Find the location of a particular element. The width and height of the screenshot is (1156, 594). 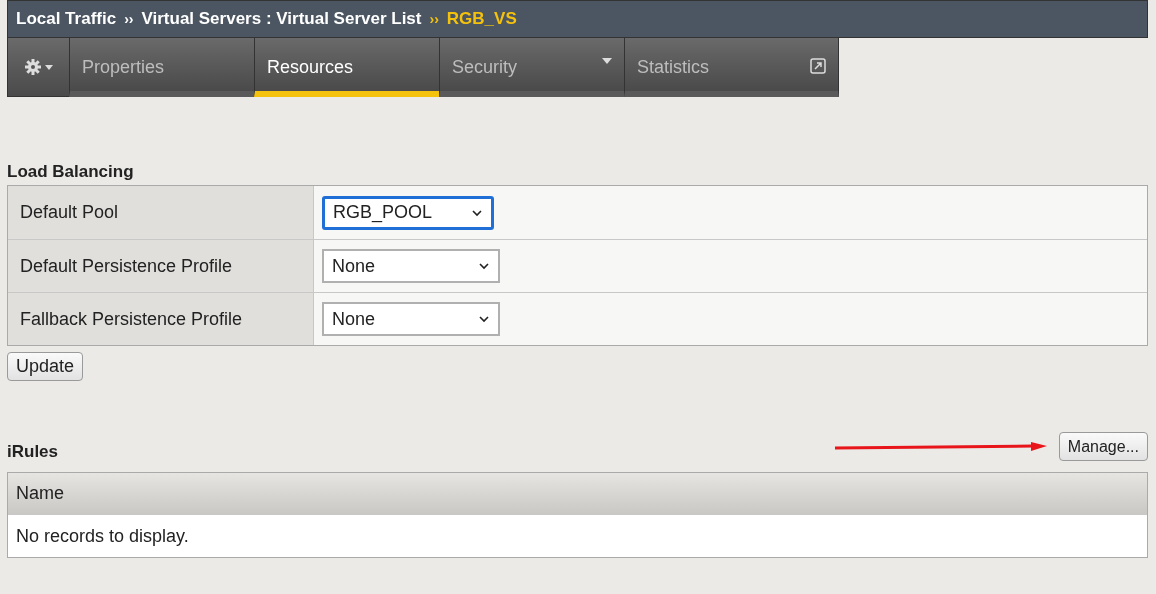

settings-menu-button is located at coordinates (38, 67).